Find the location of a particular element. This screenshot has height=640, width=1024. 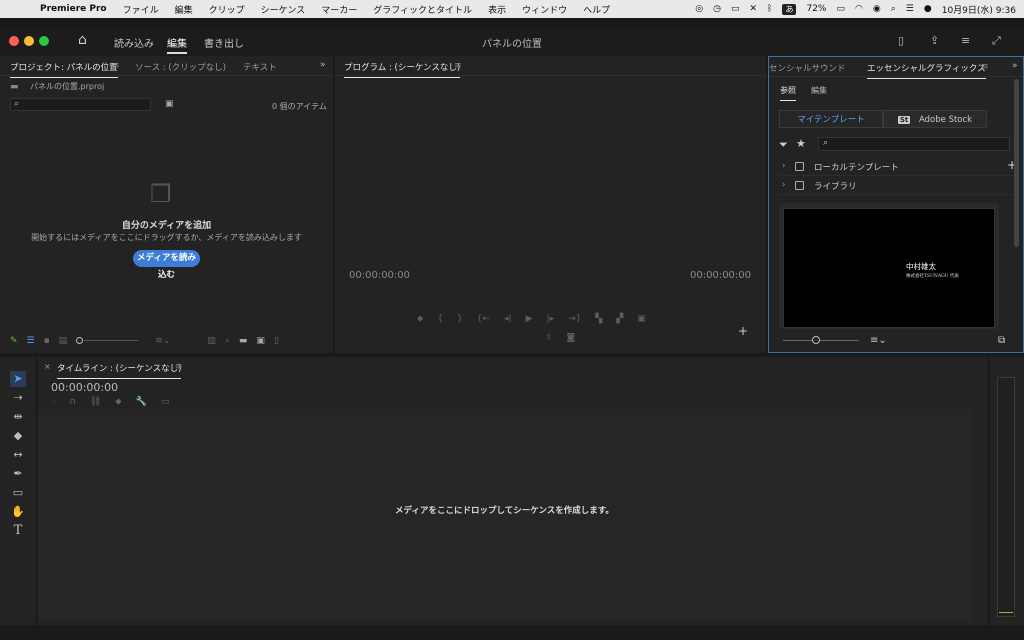

find-icon: ⌕ is located at coordinates (227, 341).